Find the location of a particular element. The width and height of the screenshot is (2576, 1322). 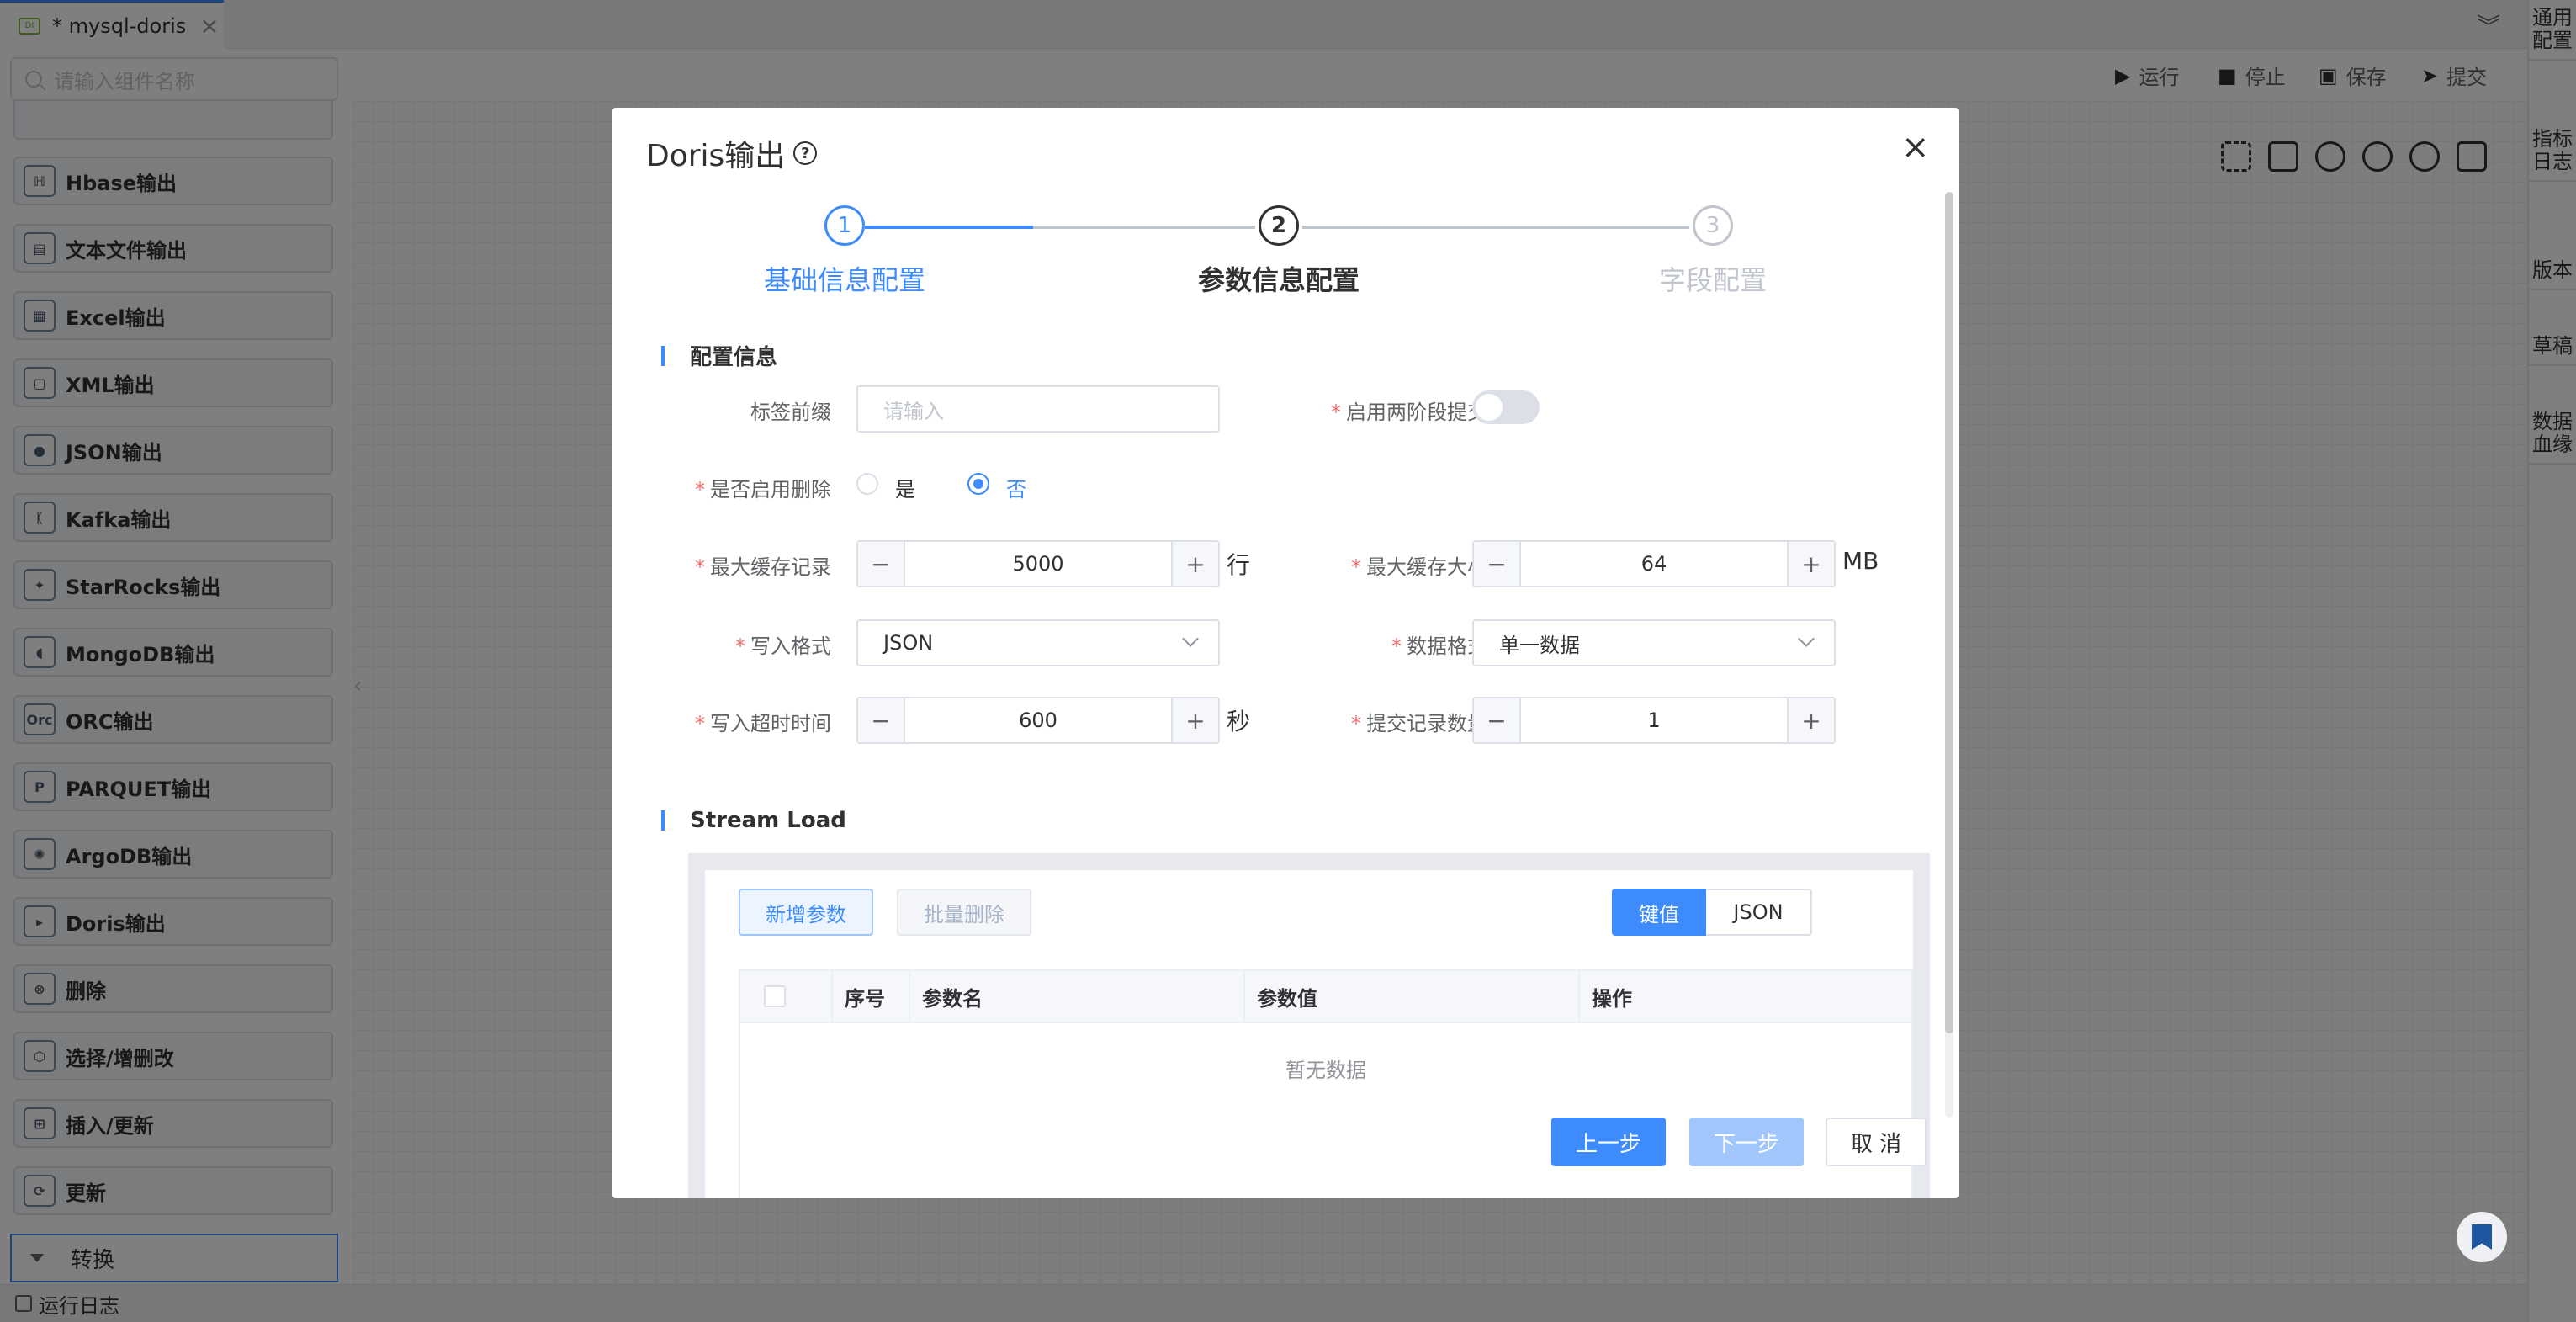

col-actions: 操作 is located at coordinates (1612, 999).